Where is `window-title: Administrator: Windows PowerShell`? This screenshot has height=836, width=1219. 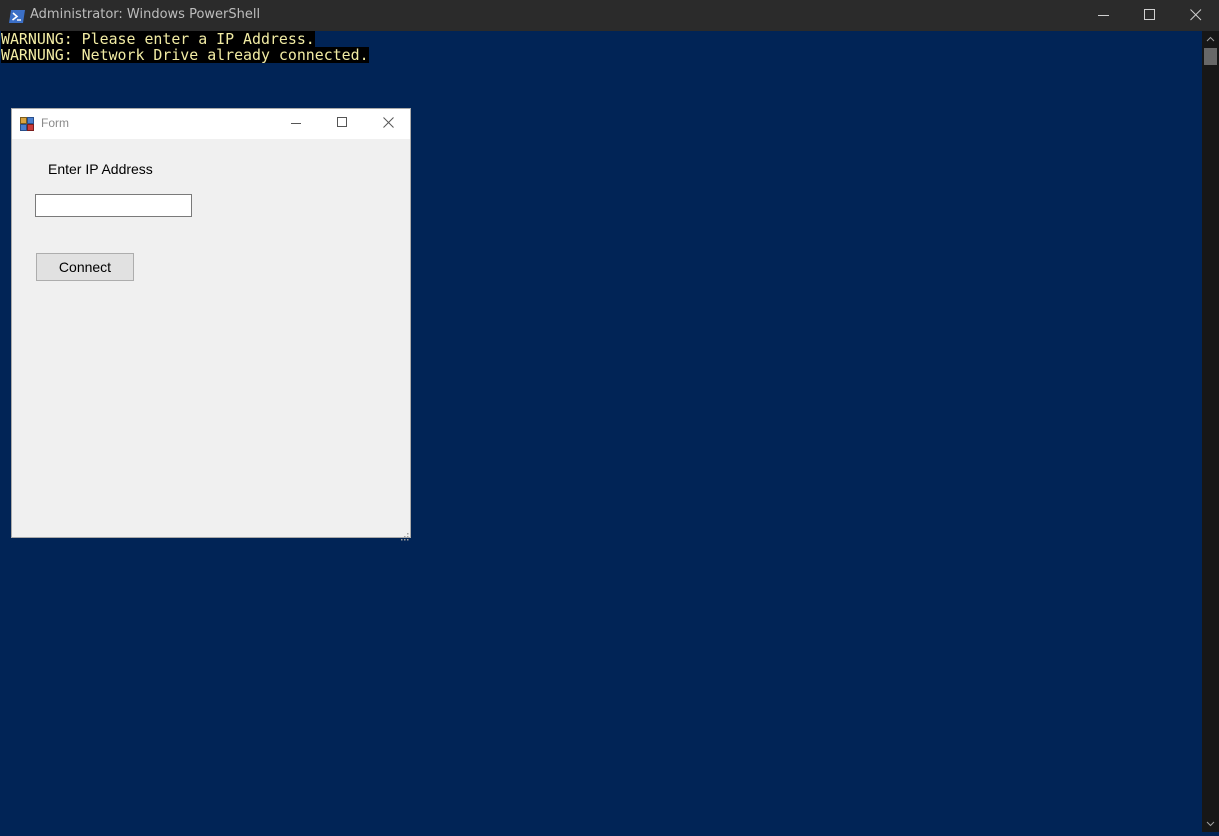
window-title: Administrator: Windows PowerShell is located at coordinates (145, 14).